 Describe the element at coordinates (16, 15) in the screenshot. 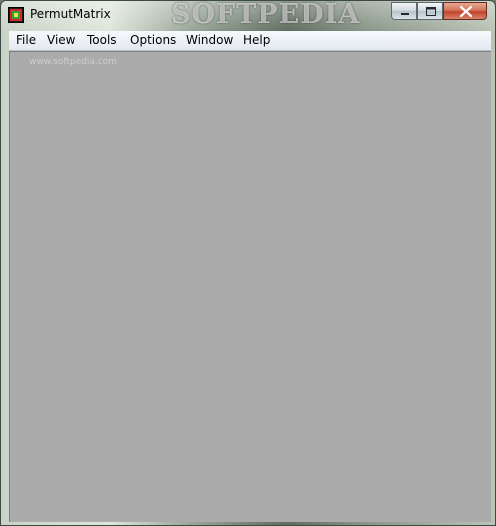

I see `app-icon` at that location.